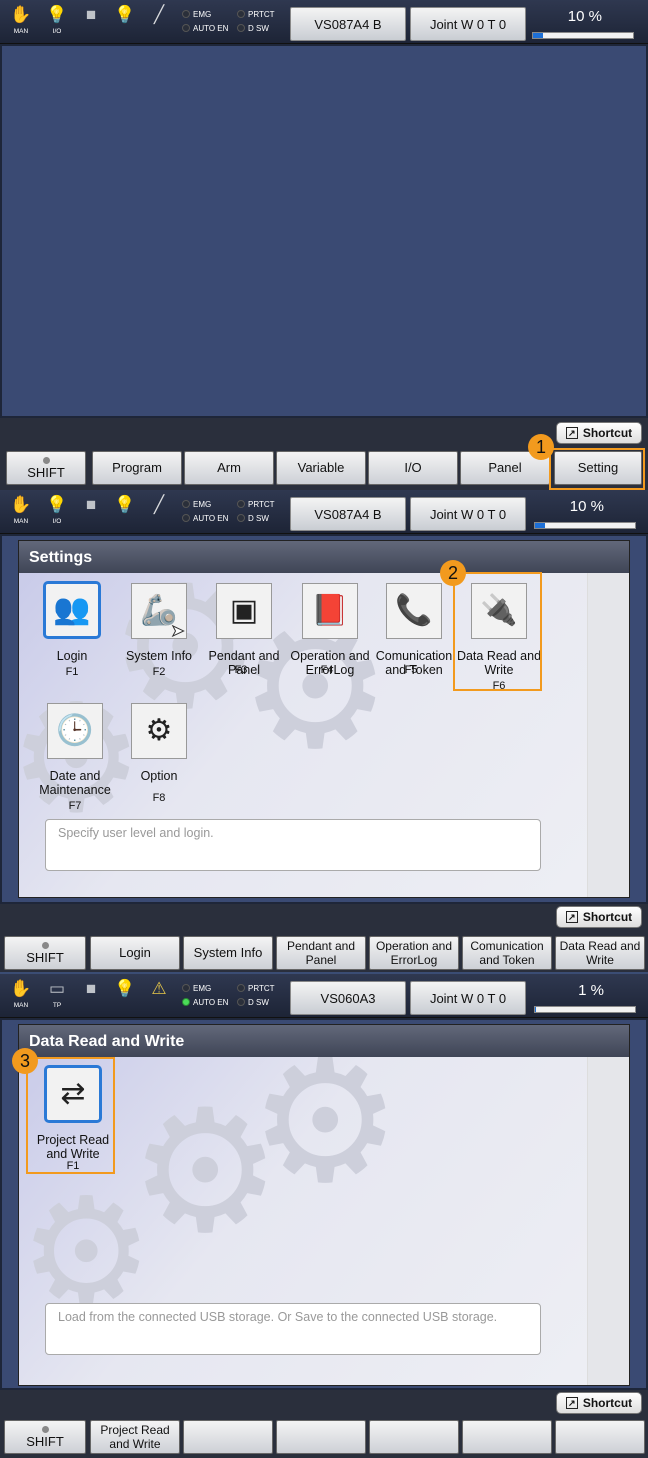 This screenshot has height=1458, width=648. I want to click on log-book-icon: 📕, so click(330, 611).